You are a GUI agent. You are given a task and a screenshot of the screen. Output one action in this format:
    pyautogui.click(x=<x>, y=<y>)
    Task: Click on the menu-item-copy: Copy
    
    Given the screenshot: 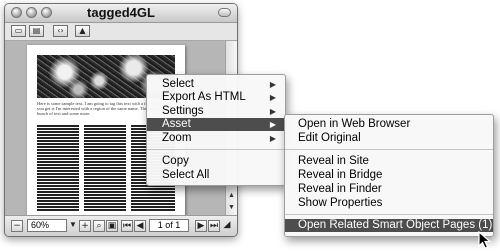 What is the action you would take?
    pyautogui.click(x=216, y=161)
    